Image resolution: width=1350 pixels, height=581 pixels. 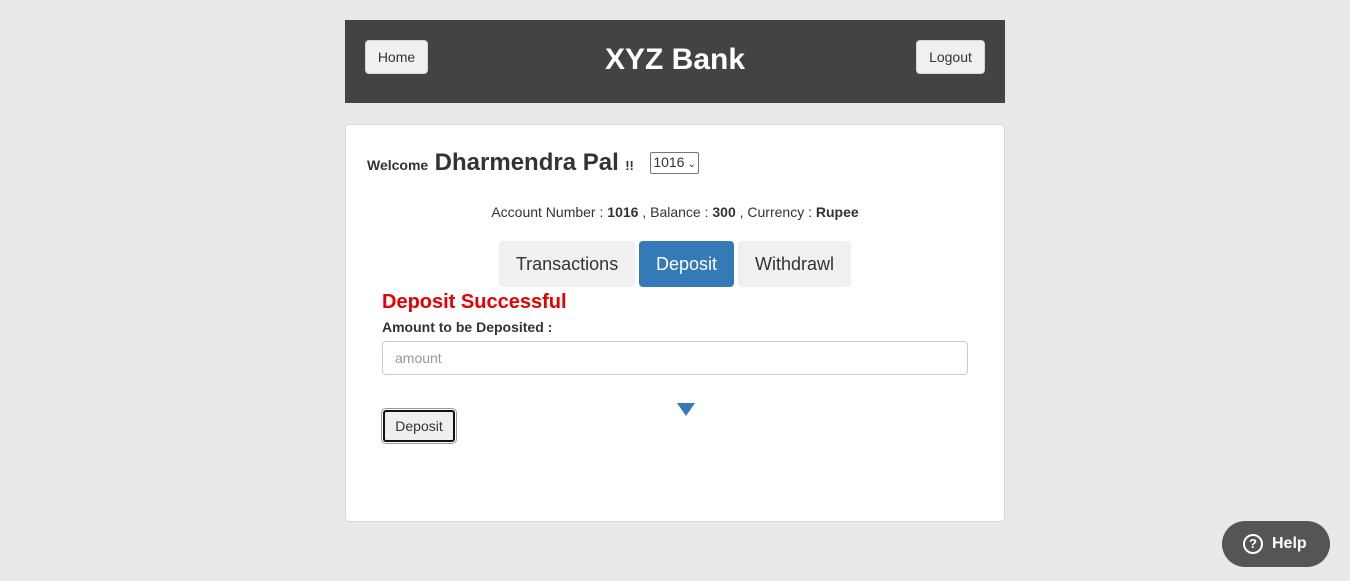 What do you see at coordinates (467, 327) in the screenshot?
I see `amount-label: Amount to be Deposited :` at bounding box center [467, 327].